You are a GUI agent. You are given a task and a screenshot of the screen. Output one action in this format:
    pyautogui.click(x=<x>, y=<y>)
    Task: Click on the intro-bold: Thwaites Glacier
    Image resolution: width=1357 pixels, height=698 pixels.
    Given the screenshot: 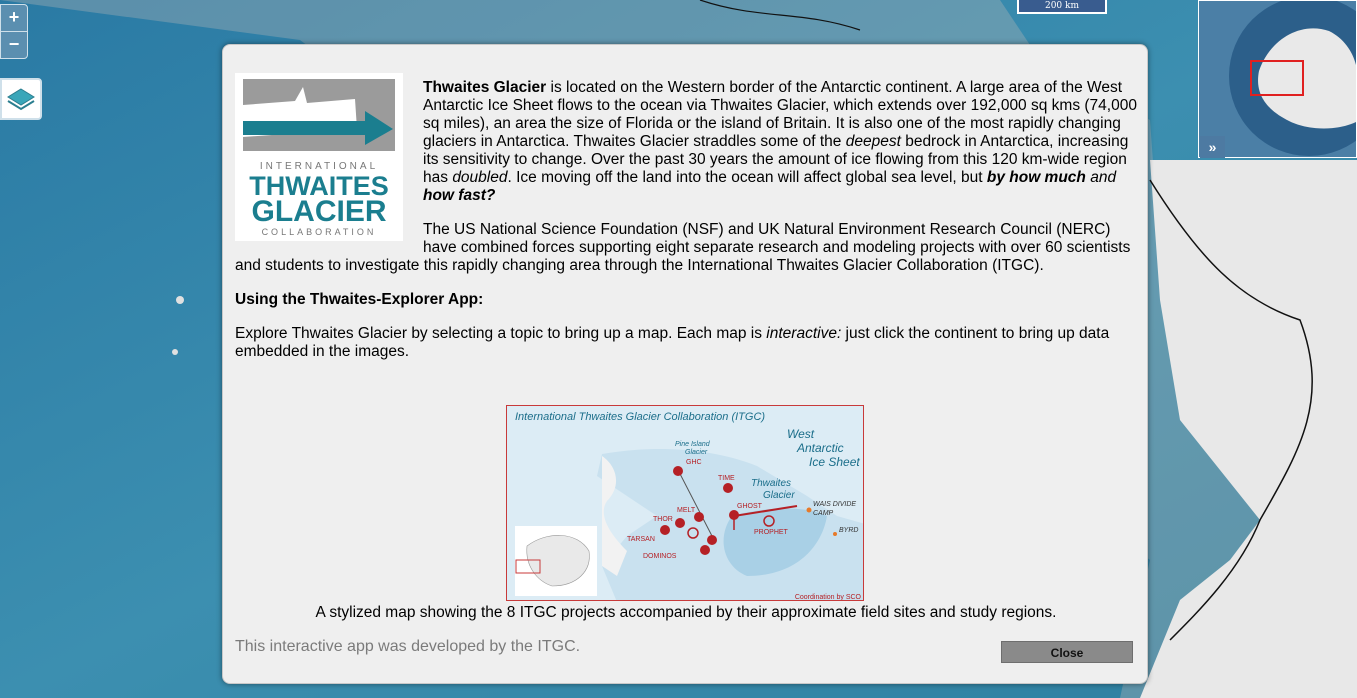 What is the action you would take?
    pyautogui.click(x=485, y=87)
    